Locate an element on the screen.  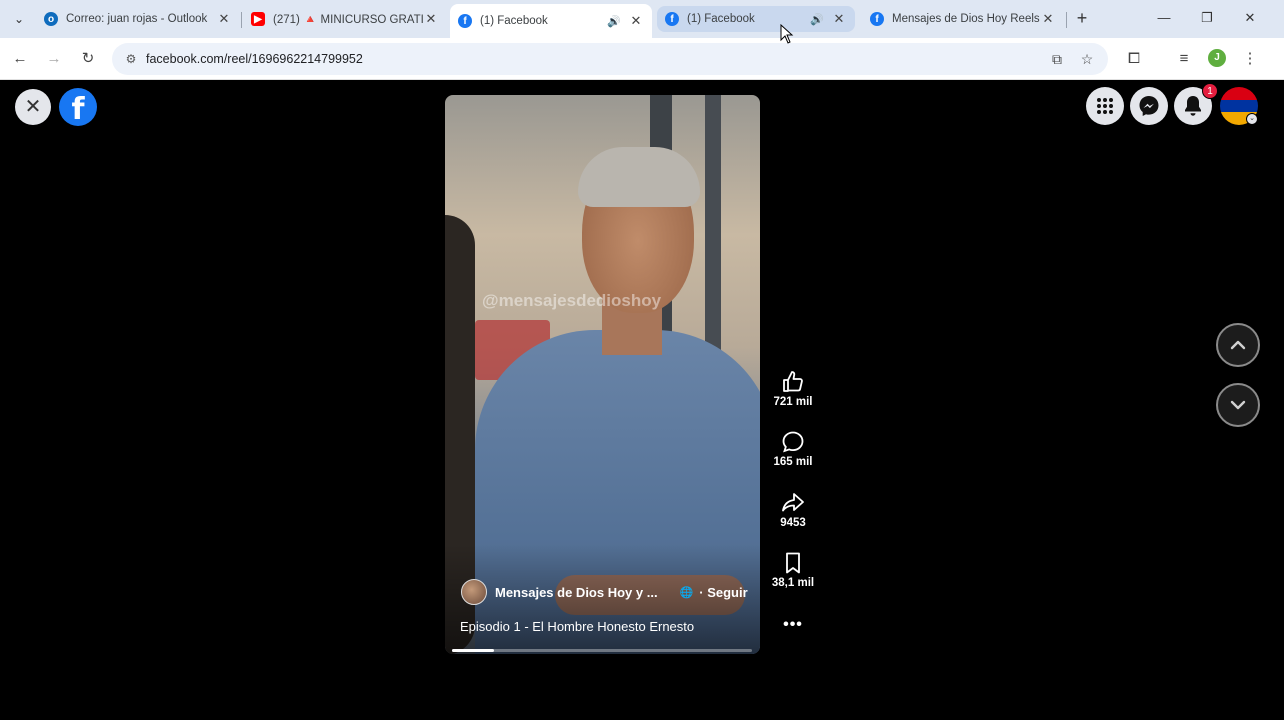
tab-search-button: ⌄ is located at coordinates (19, 19).